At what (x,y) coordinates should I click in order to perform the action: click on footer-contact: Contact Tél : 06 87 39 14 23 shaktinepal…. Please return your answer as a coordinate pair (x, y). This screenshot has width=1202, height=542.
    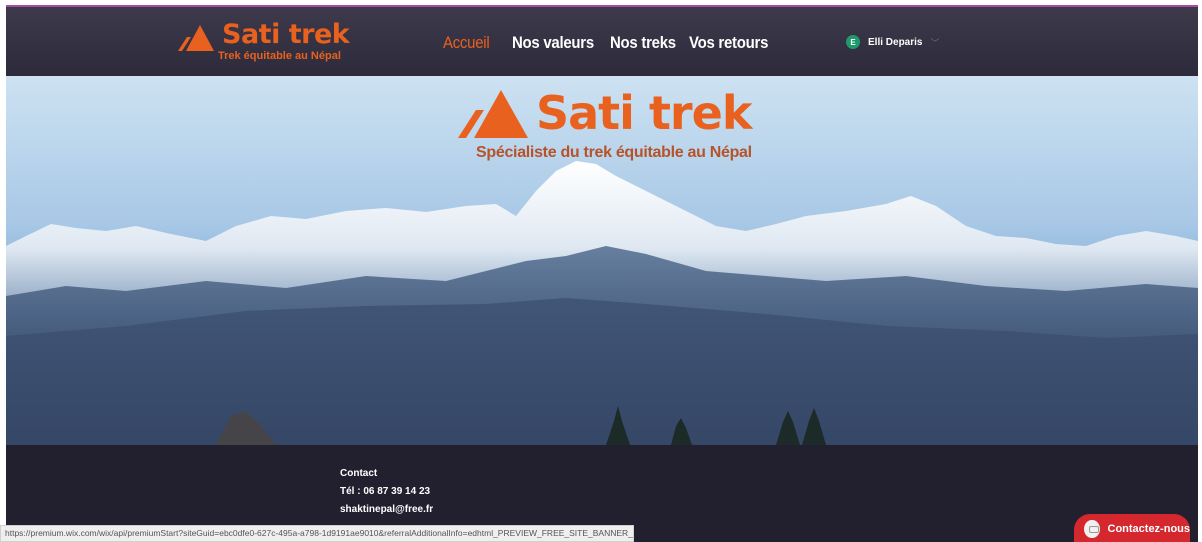
    Looking at the image, I should click on (386, 492).